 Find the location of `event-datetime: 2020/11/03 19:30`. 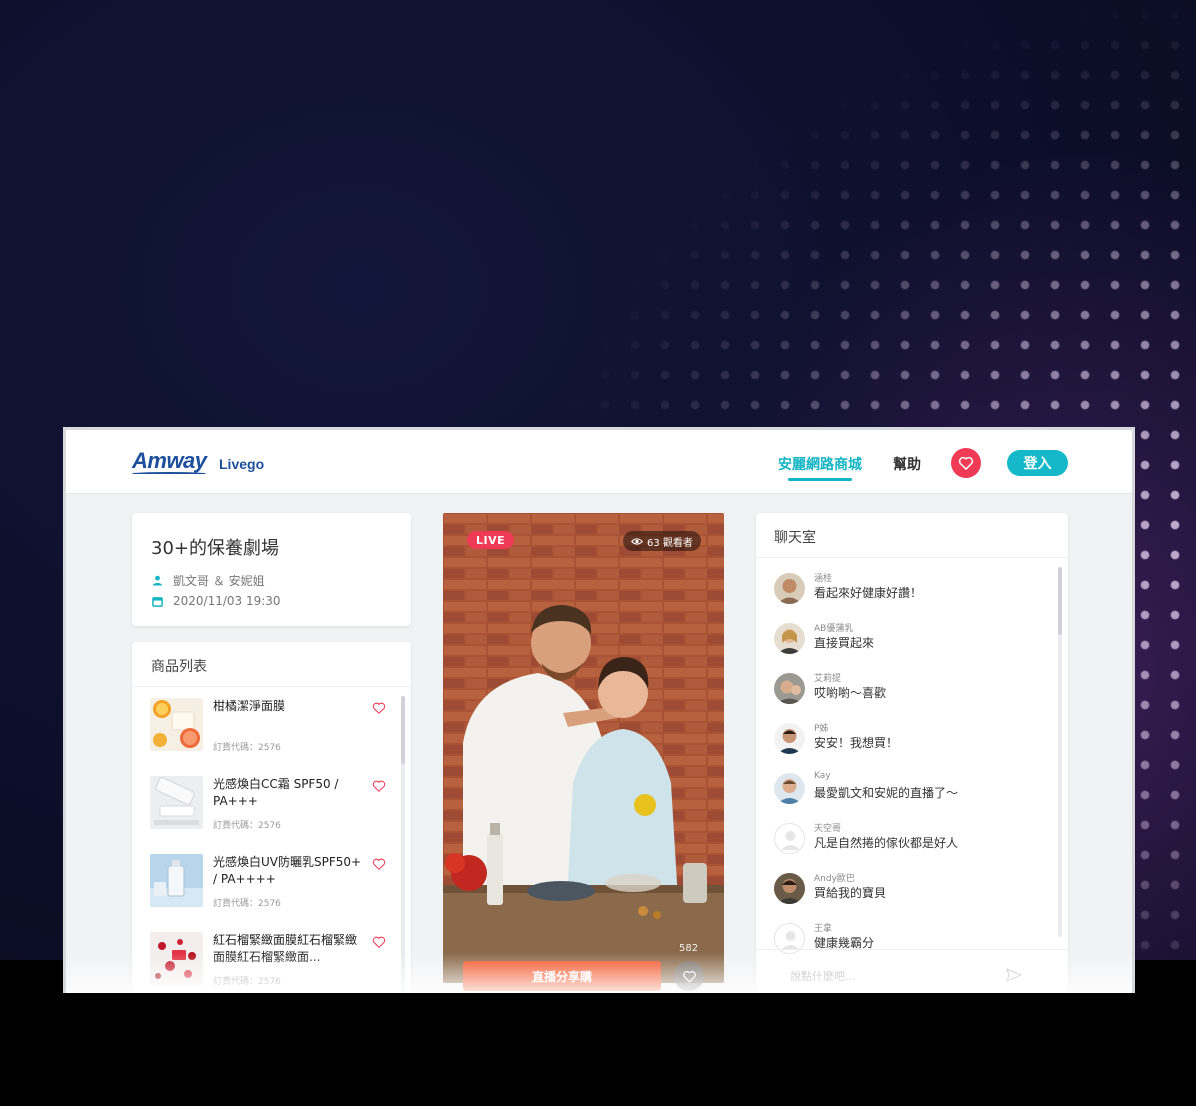

event-datetime: 2020/11/03 19:30 is located at coordinates (227, 601).